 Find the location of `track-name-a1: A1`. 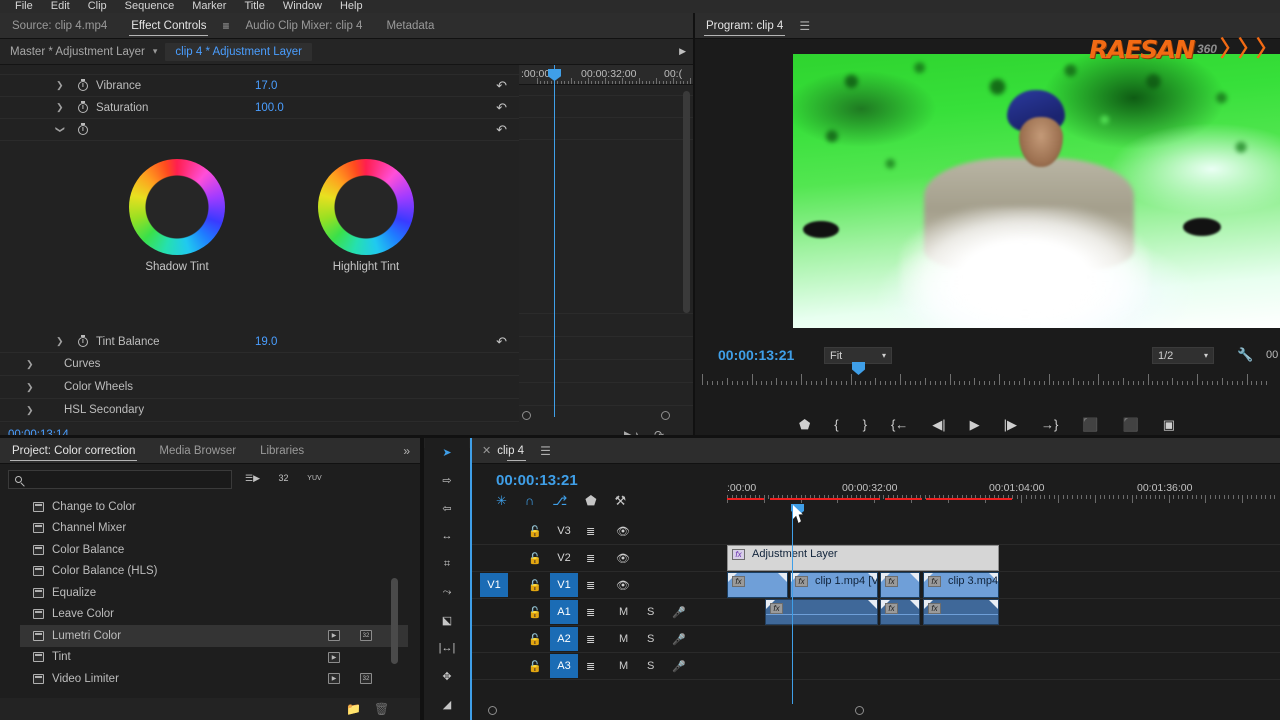

track-name-a1: A1 is located at coordinates (564, 612).